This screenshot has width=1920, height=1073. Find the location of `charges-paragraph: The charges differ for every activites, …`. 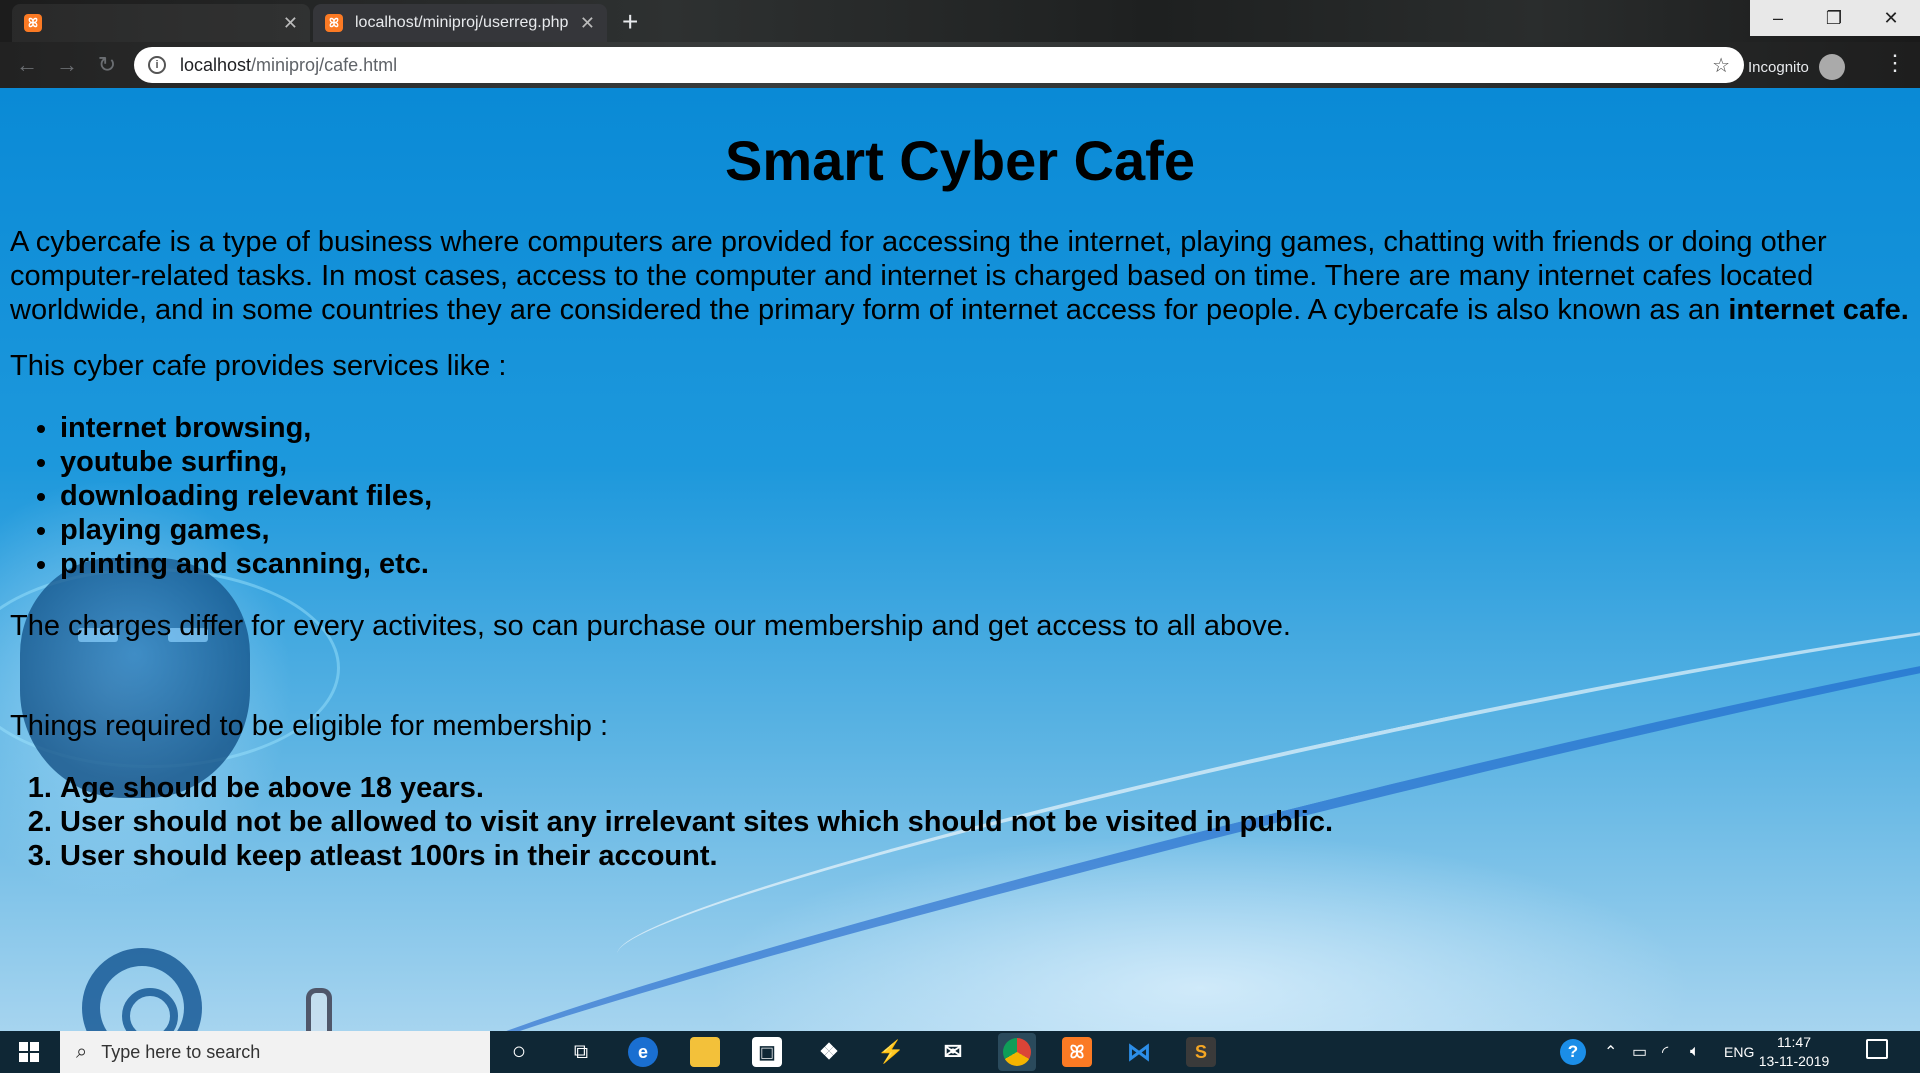

charges-paragraph: The charges differ for every activites, … is located at coordinates (650, 626).